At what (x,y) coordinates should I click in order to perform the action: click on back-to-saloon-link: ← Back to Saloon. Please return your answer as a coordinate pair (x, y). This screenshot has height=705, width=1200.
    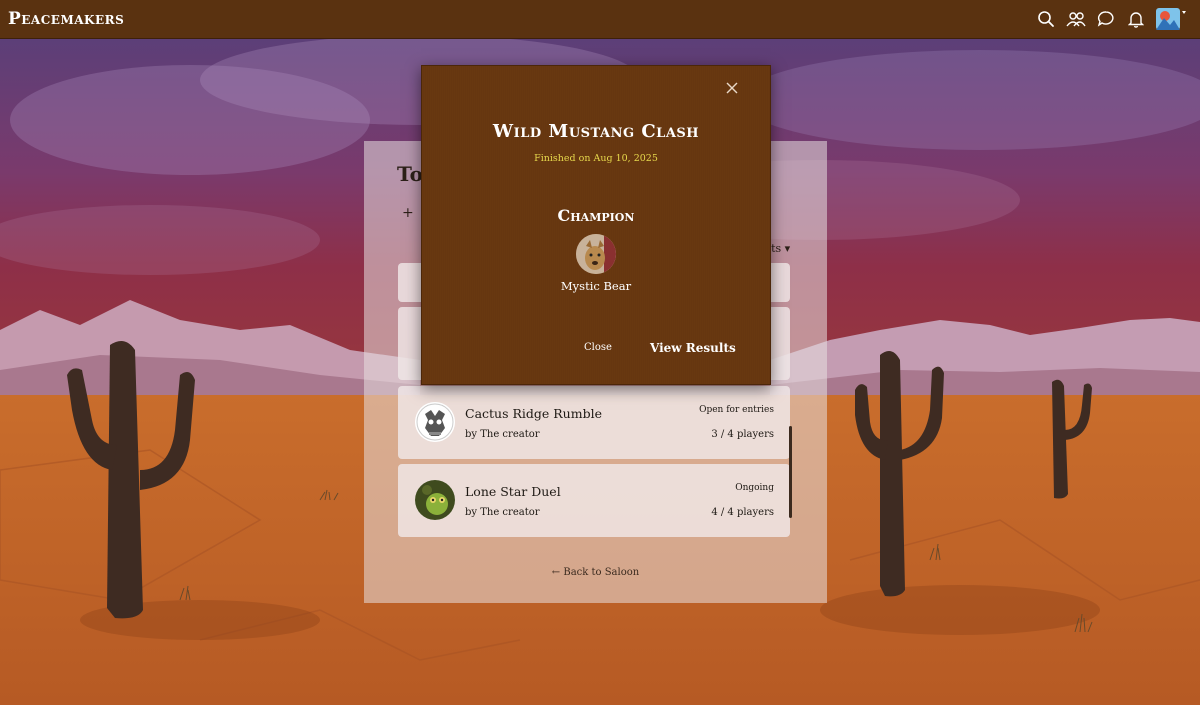
    Looking at the image, I should click on (595, 572).